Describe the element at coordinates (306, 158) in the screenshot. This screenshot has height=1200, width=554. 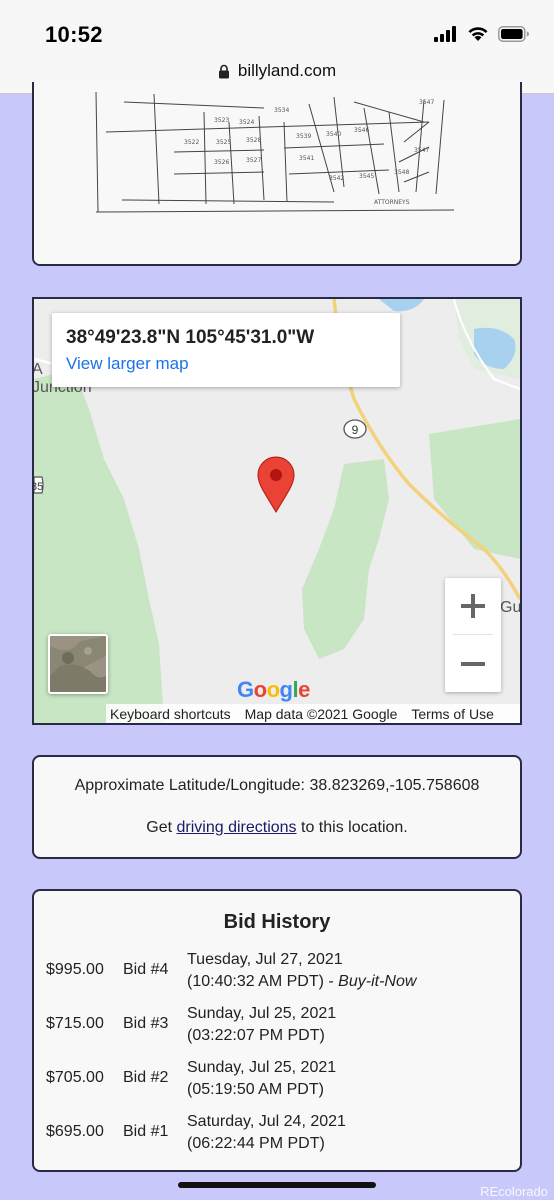
I see `svg-text: 3541` at that location.